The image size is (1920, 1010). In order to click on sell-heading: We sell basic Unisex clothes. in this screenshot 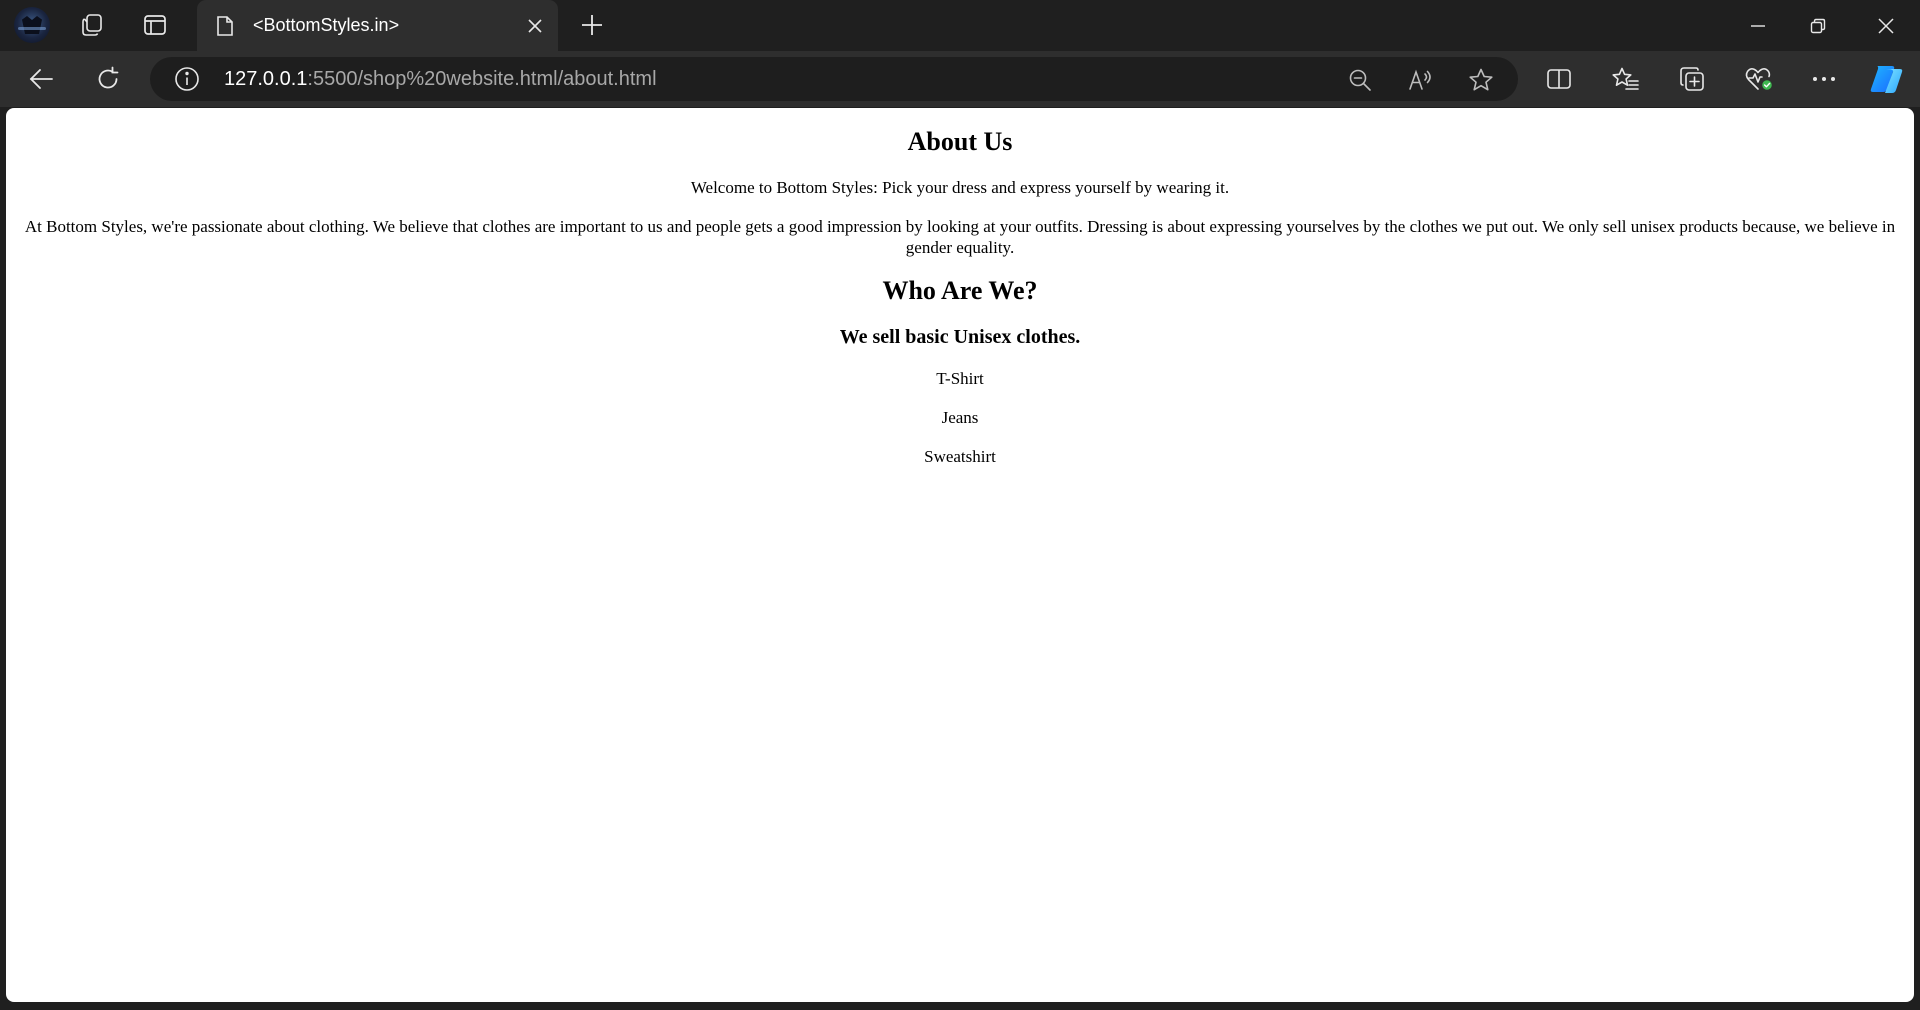, I will do `click(960, 337)`.